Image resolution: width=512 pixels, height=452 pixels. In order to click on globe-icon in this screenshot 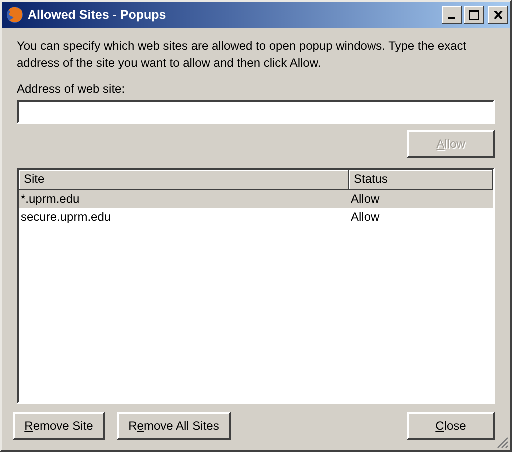, I will do `click(15, 15)`.